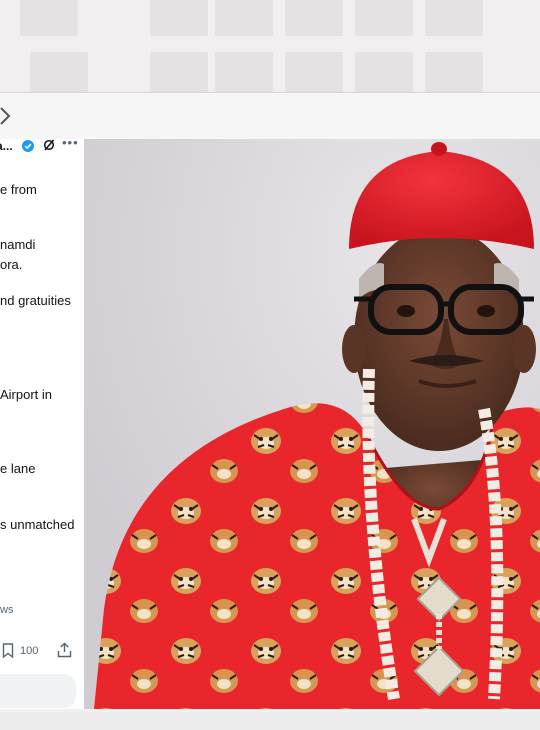  What do you see at coordinates (270, 116) in the screenshot?
I see `browser-toolbar` at bounding box center [270, 116].